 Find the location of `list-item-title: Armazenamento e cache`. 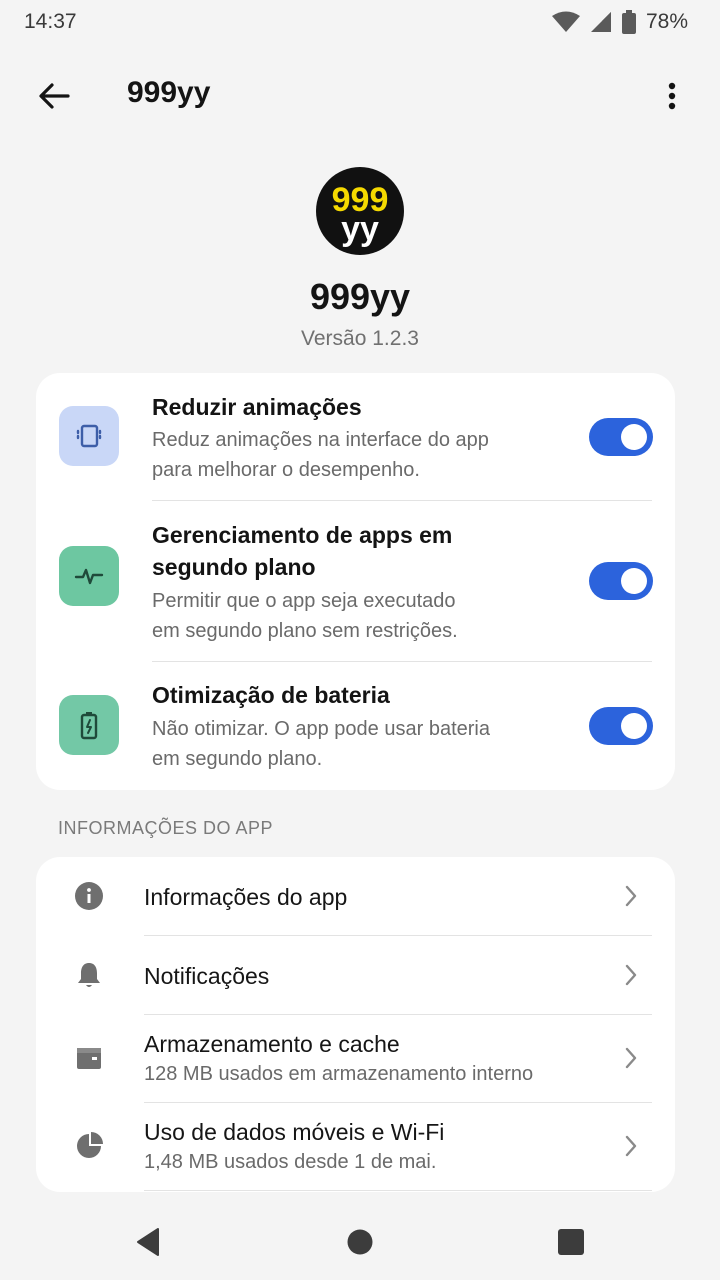

list-item-title: Armazenamento e cache is located at coordinates (272, 1044).